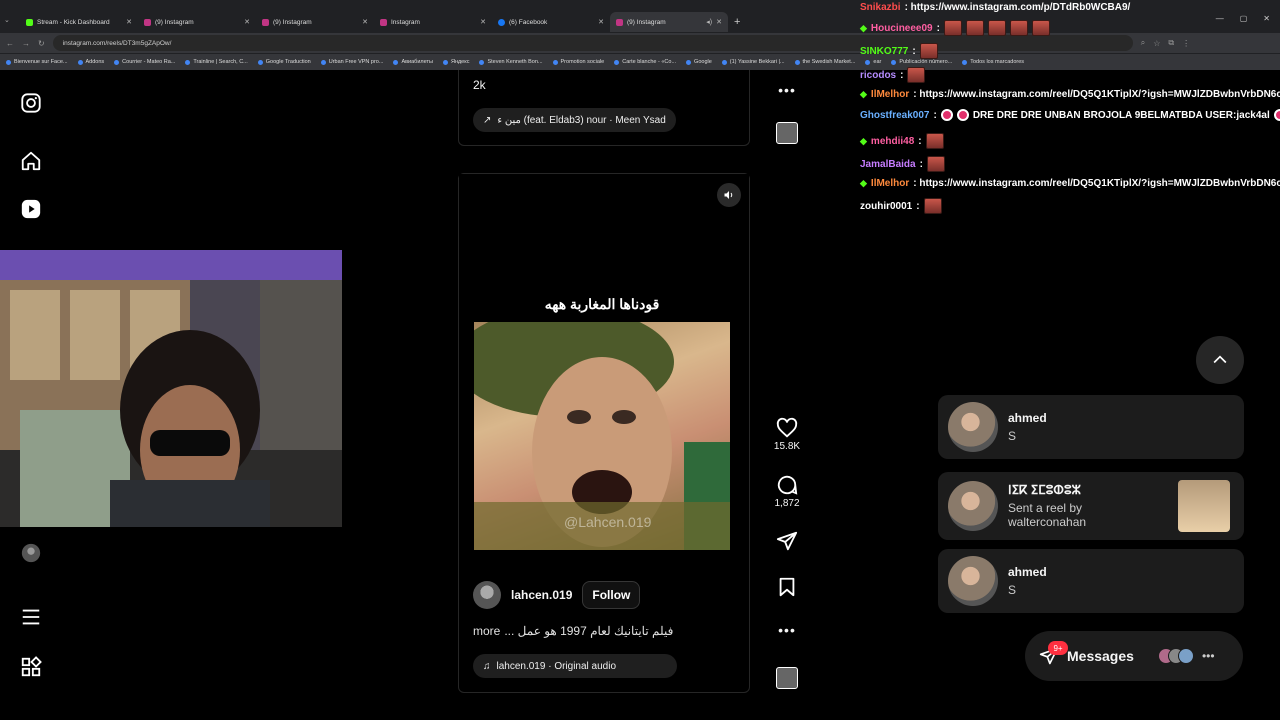 The height and width of the screenshot is (720, 1280). I want to click on bookmark-label: Яндекс, so click(460, 62).